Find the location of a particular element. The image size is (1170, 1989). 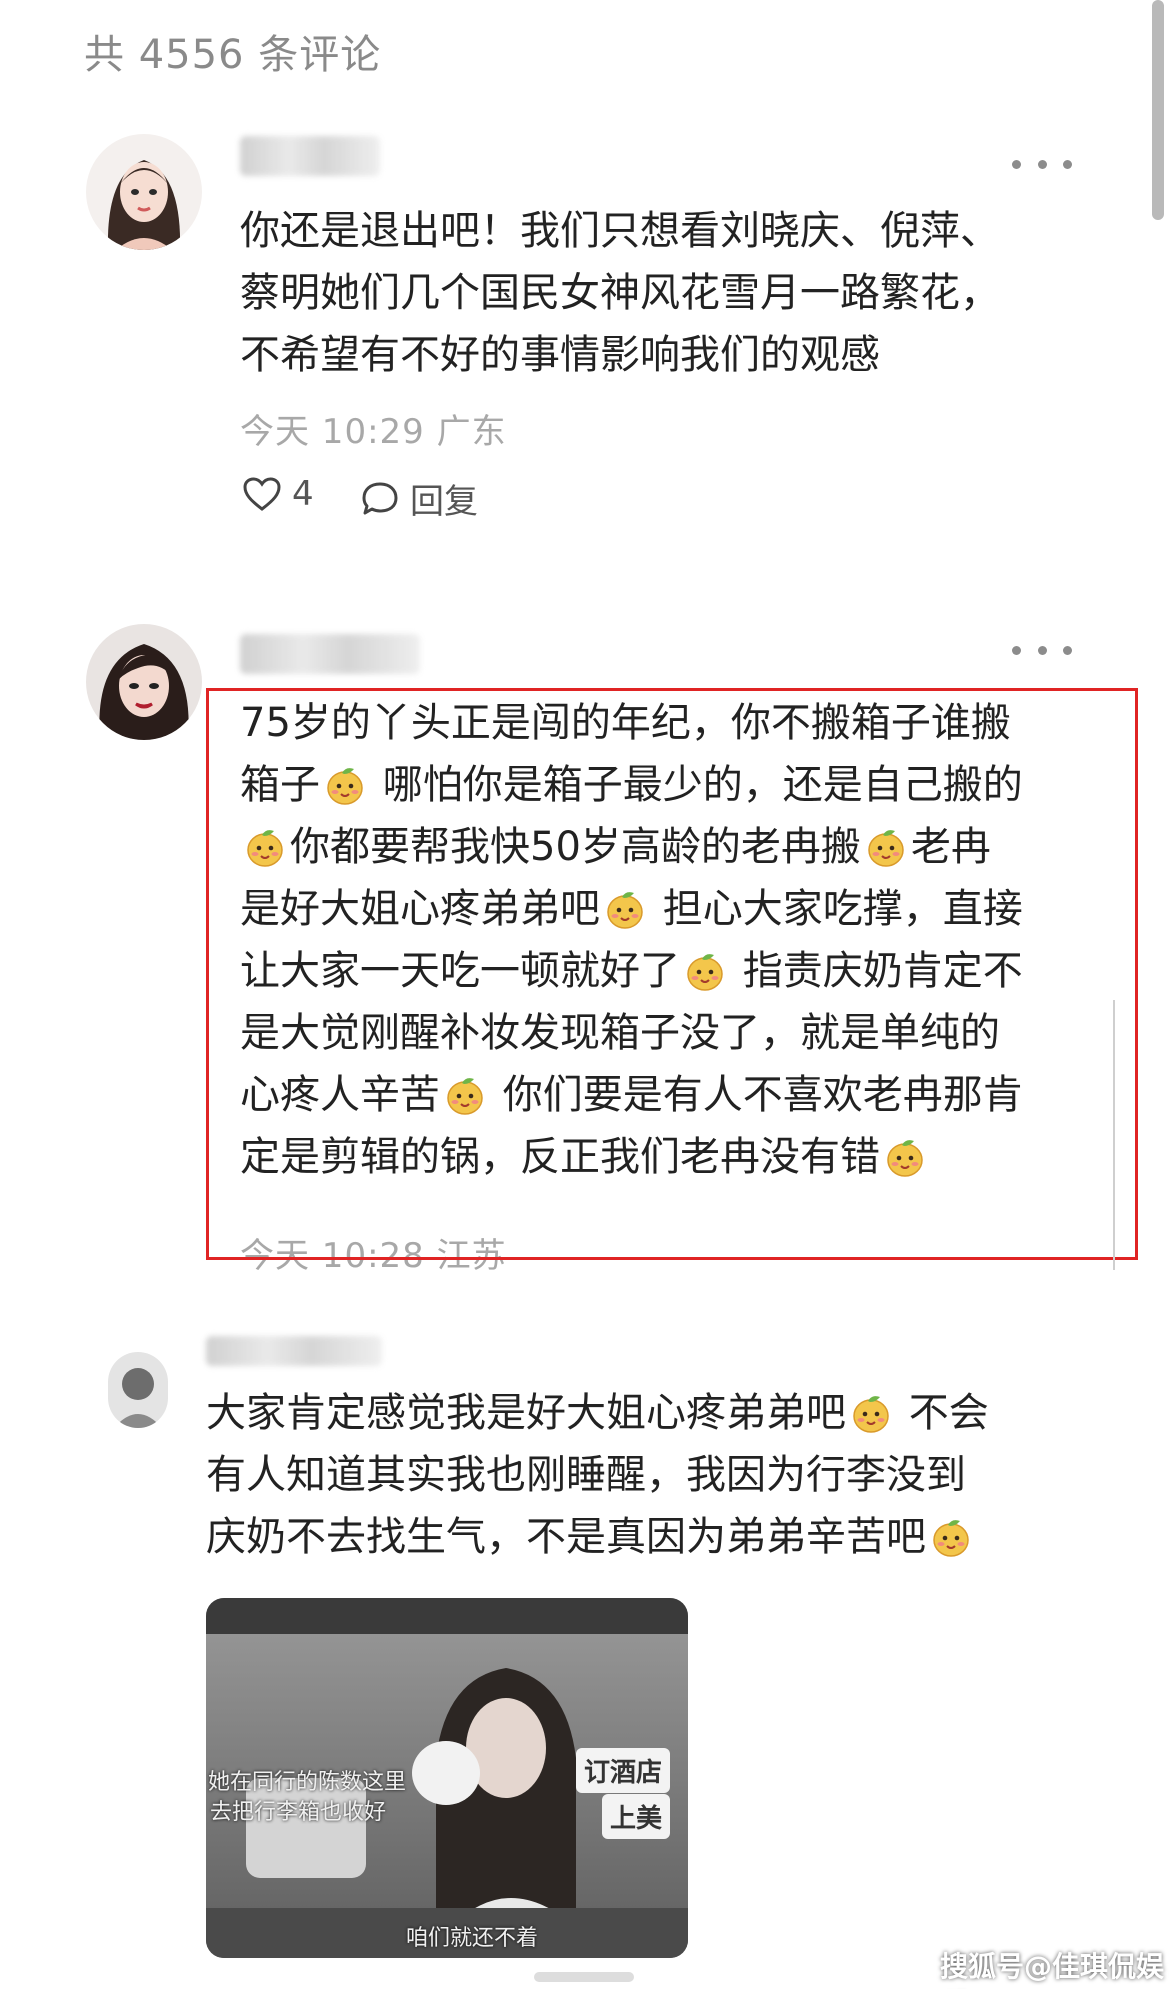

comment-count: 共 4556 条评论 is located at coordinates (233, 55).